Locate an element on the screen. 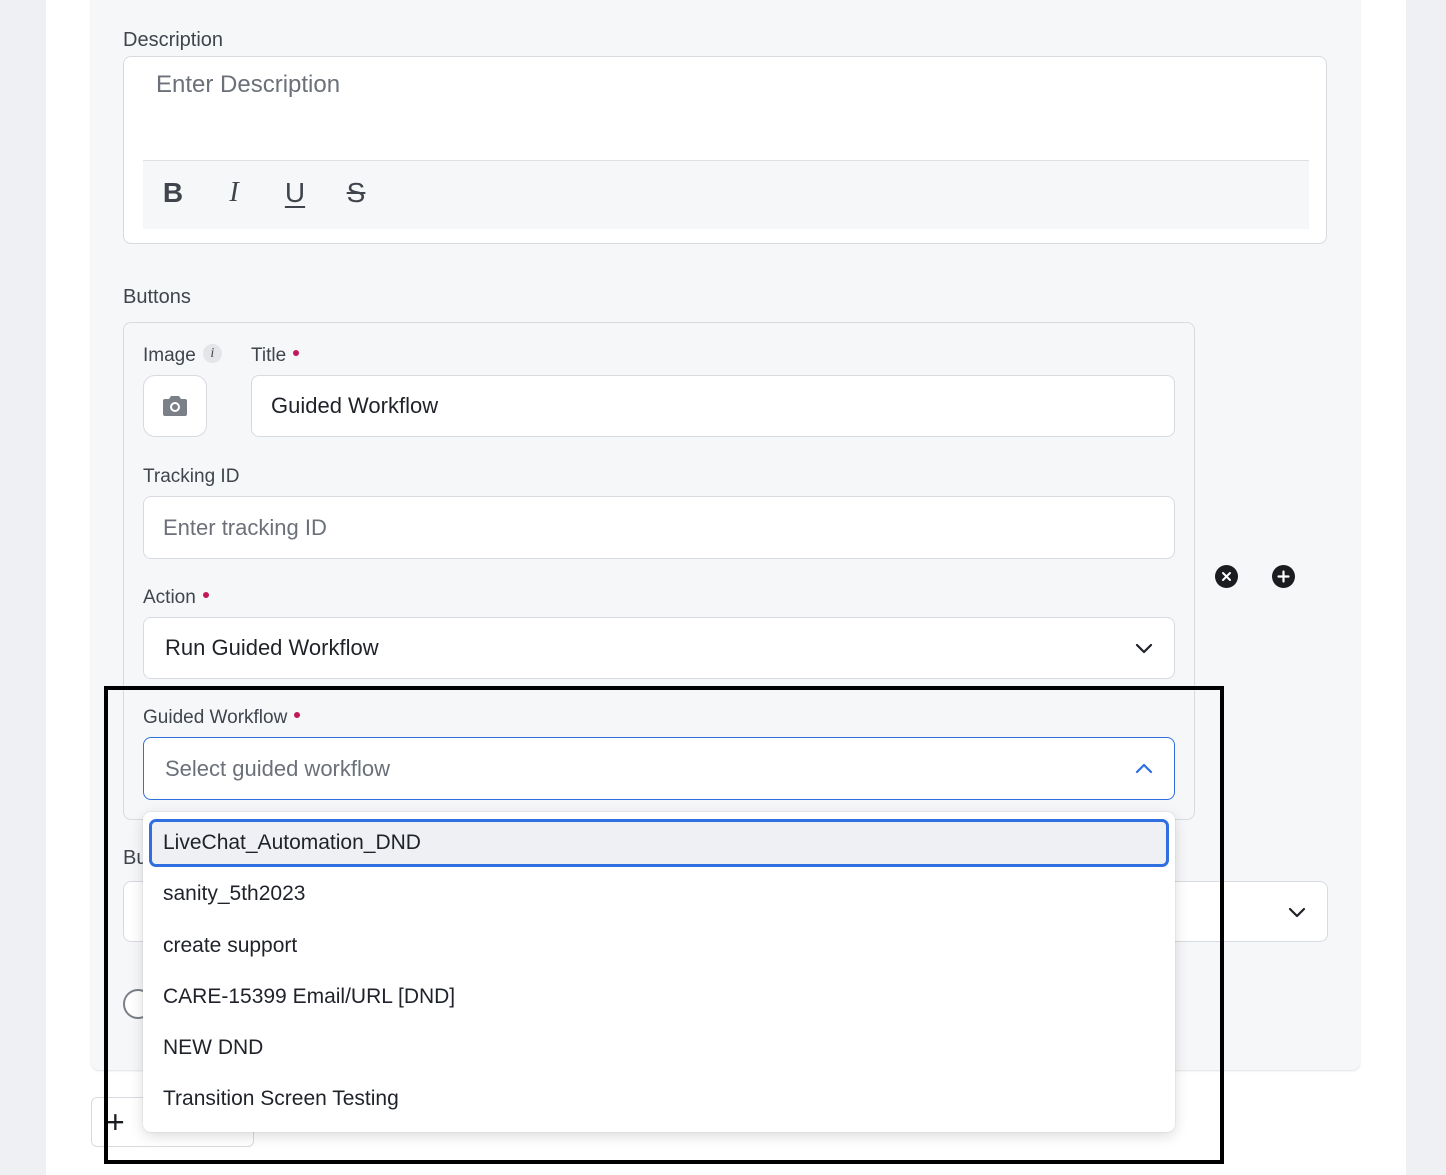 The height and width of the screenshot is (1175, 1446). strikethrough-icon: S is located at coordinates (356, 193).